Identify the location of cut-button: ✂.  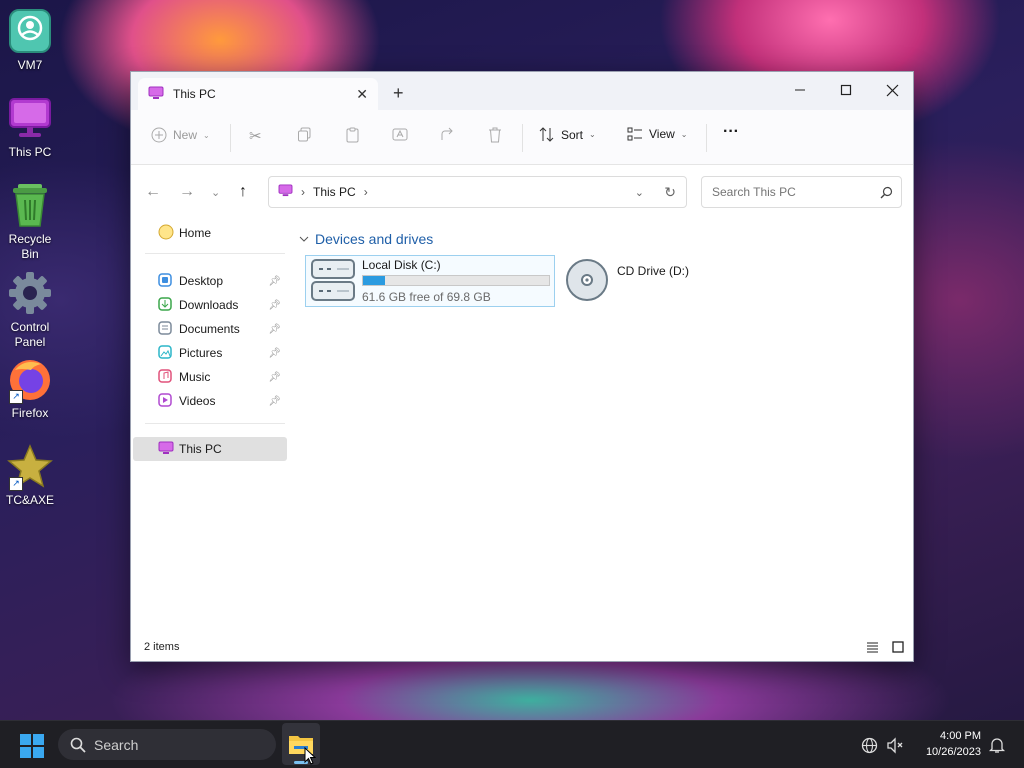
(255, 136).